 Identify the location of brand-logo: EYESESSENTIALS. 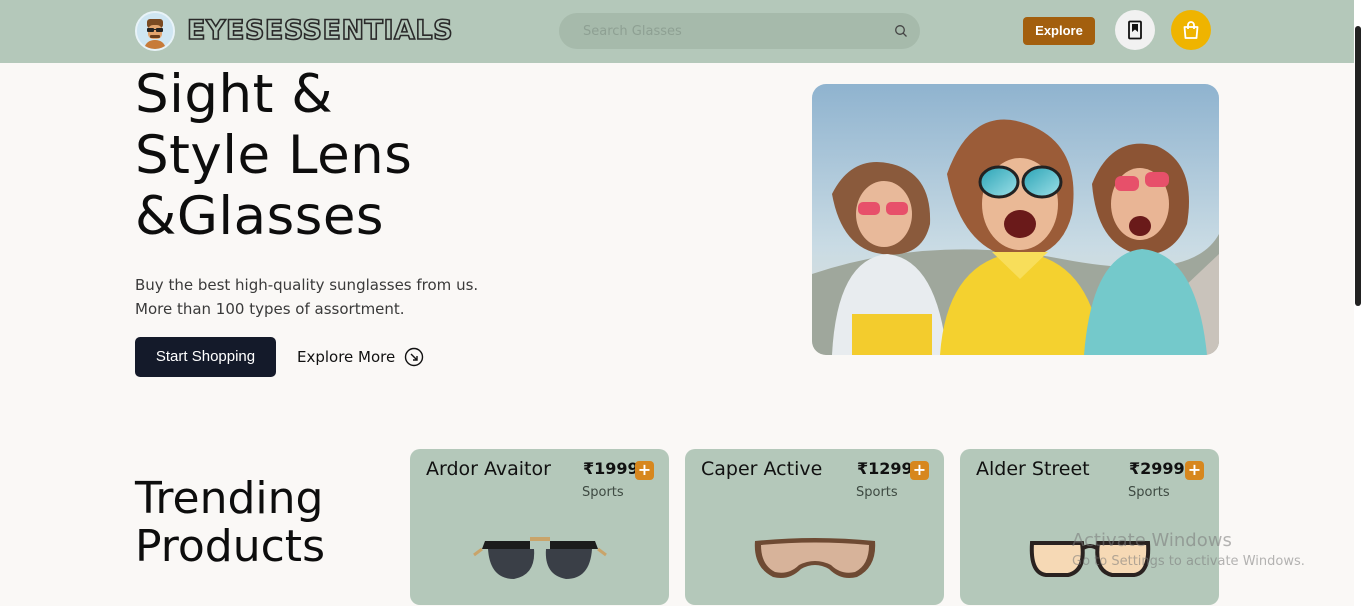
(319, 31).